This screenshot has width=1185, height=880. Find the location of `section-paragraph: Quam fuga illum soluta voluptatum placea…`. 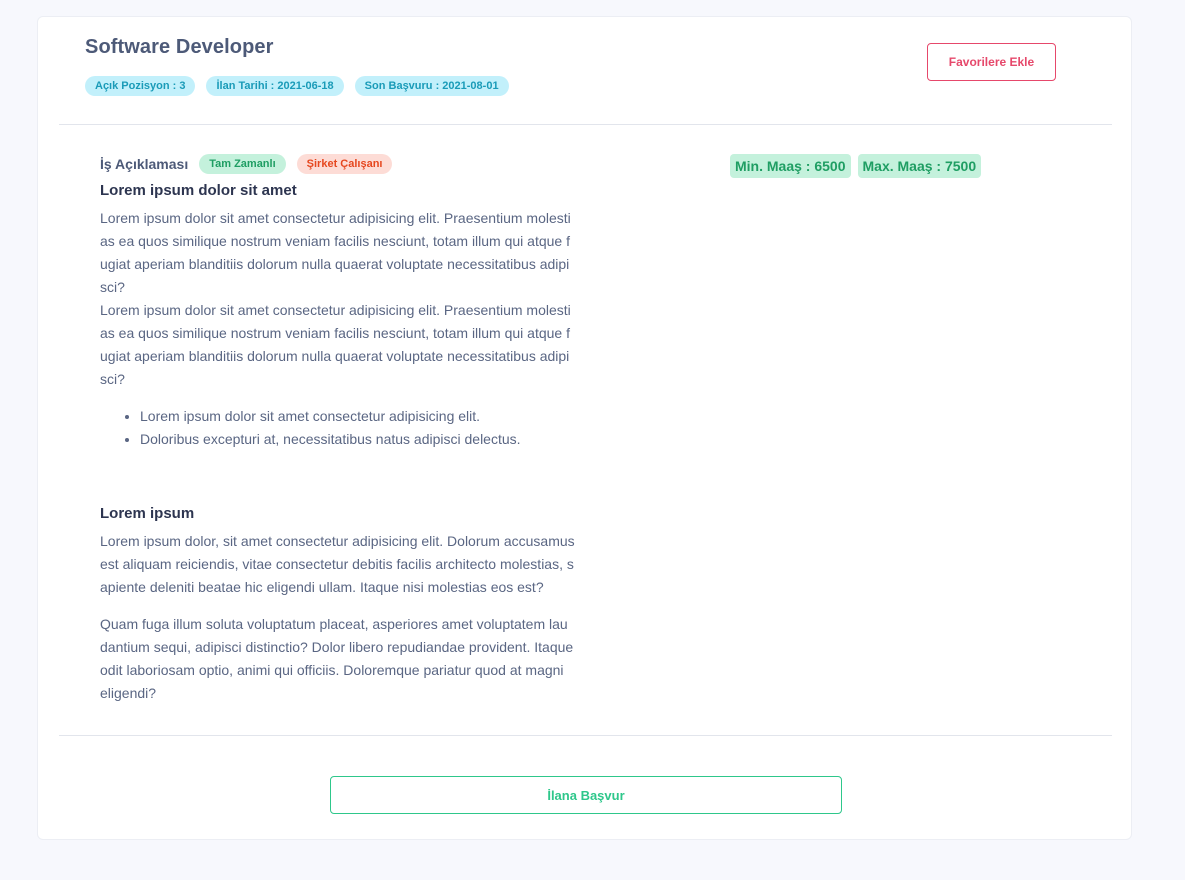

section-paragraph: Quam fuga illum soluta voluptatum placea… is located at coordinates (337, 658).